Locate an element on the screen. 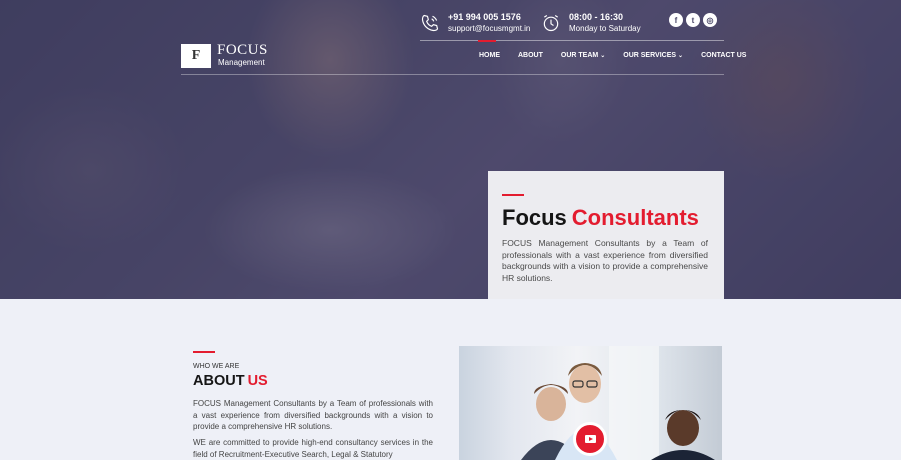 The height and width of the screenshot is (460, 901). hours-days: Monday to Saturday is located at coordinates (605, 28).